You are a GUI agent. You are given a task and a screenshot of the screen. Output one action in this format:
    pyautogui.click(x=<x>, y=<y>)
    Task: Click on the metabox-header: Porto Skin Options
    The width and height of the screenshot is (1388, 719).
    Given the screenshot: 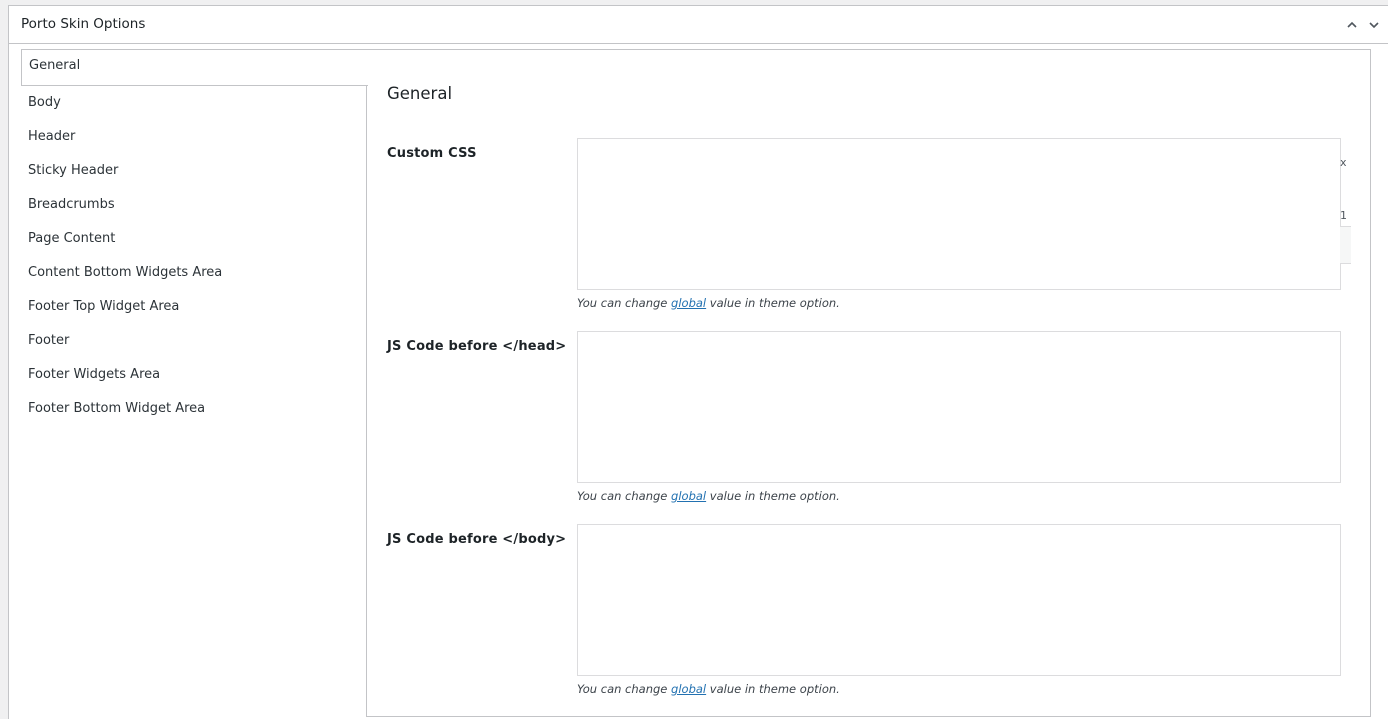 What is the action you would take?
    pyautogui.click(x=698, y=25)
    